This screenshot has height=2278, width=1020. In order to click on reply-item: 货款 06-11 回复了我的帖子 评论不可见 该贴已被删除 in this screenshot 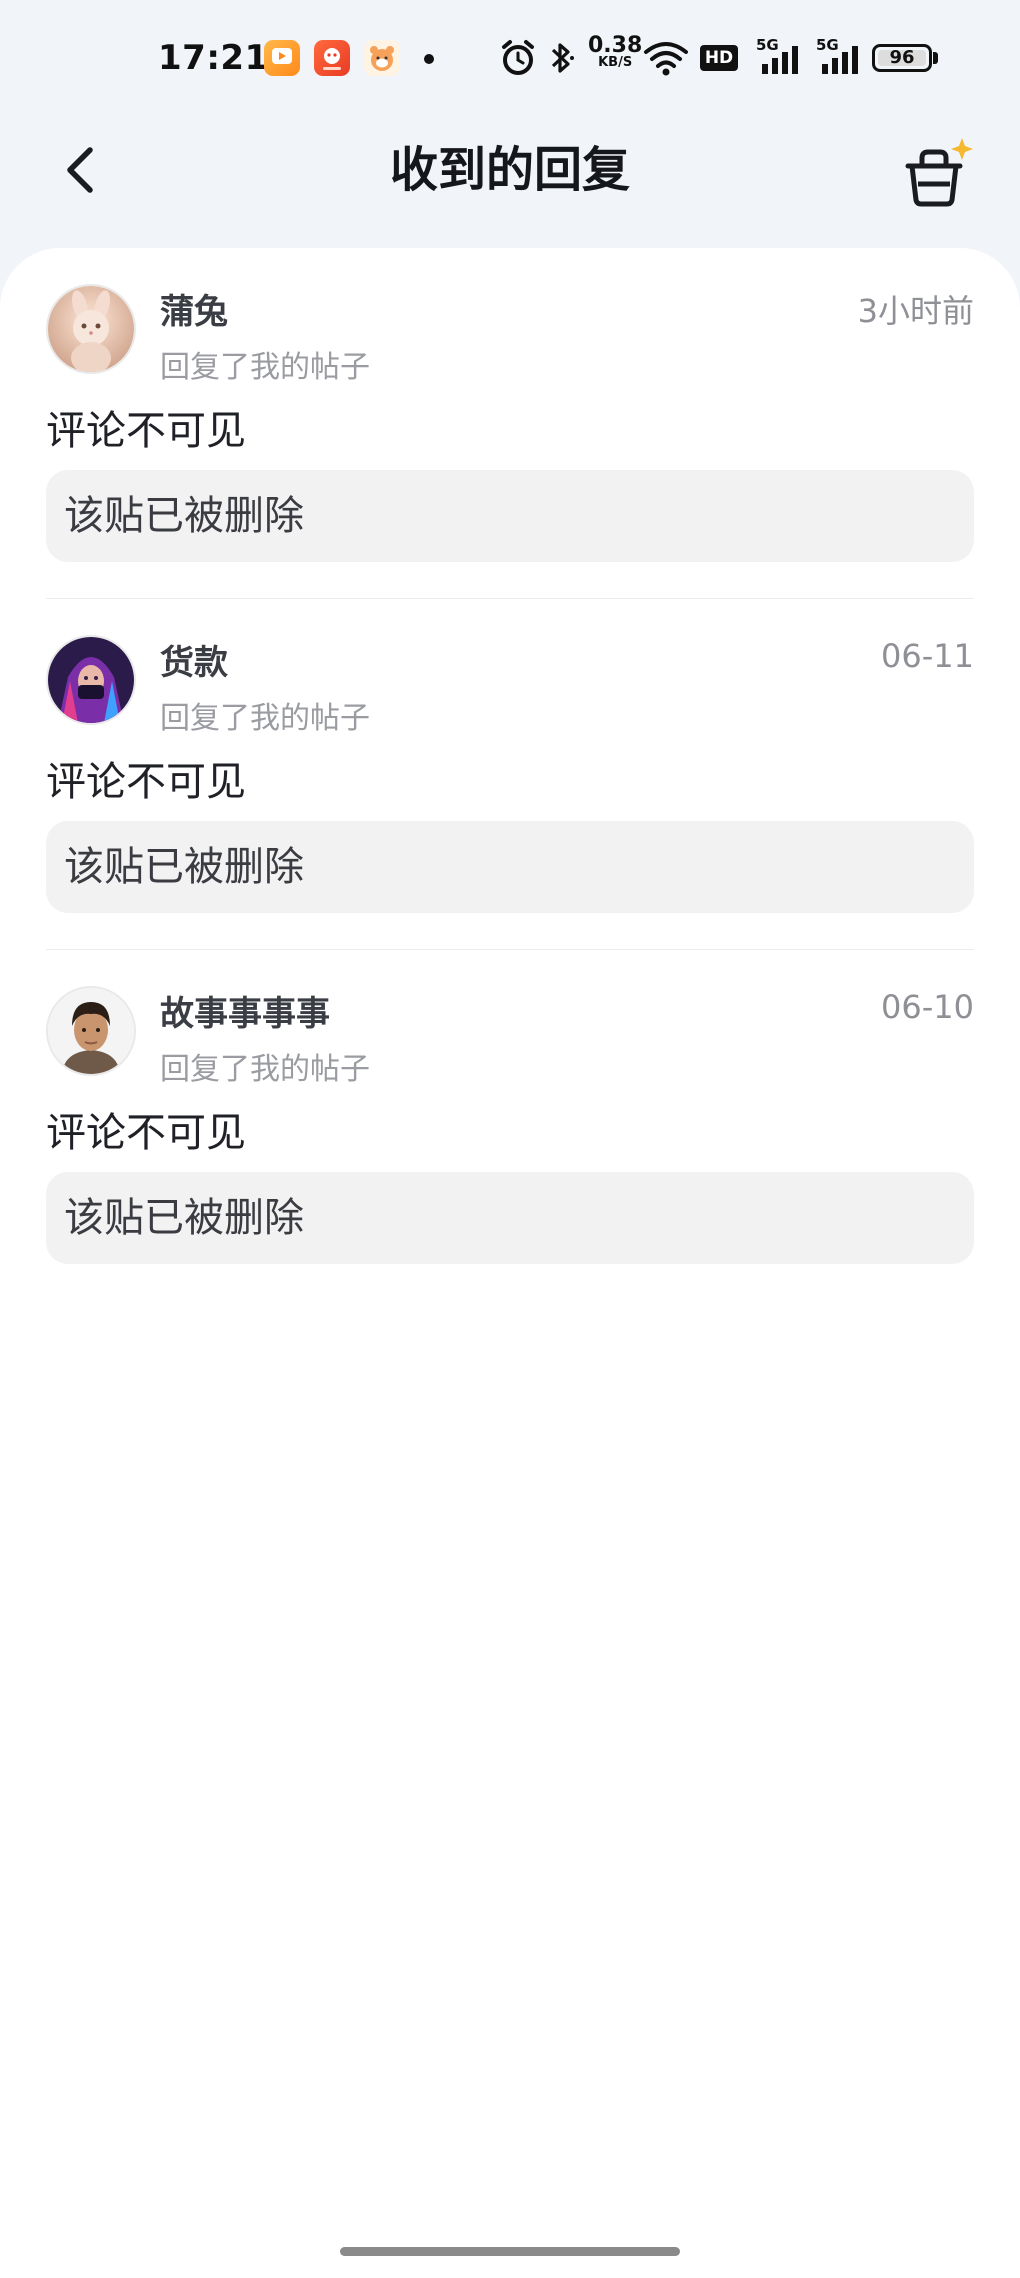, I will do `click(510, 773)`.